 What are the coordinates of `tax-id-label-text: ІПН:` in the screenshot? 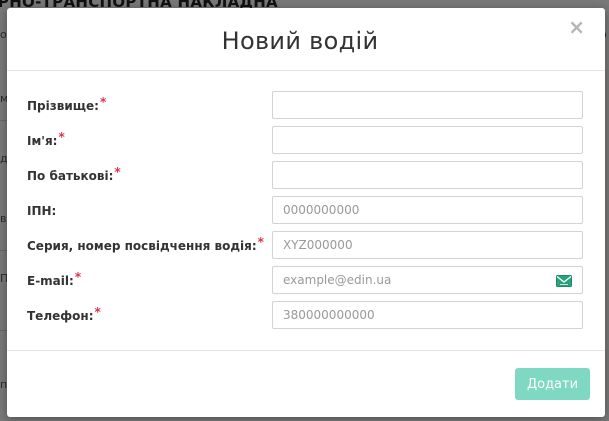 It's located at (42, 211).